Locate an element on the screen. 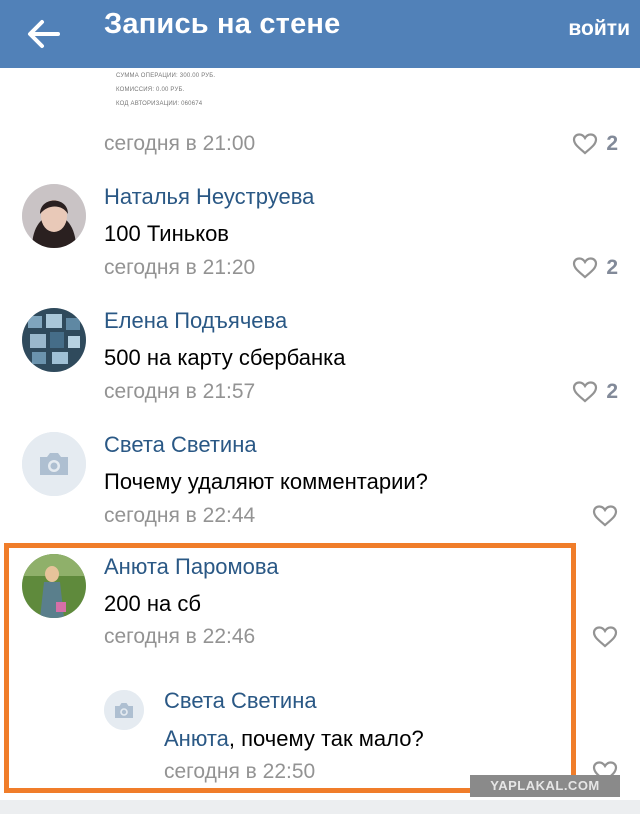  page-title: Запись на стене is located at coordinates (222, 24).